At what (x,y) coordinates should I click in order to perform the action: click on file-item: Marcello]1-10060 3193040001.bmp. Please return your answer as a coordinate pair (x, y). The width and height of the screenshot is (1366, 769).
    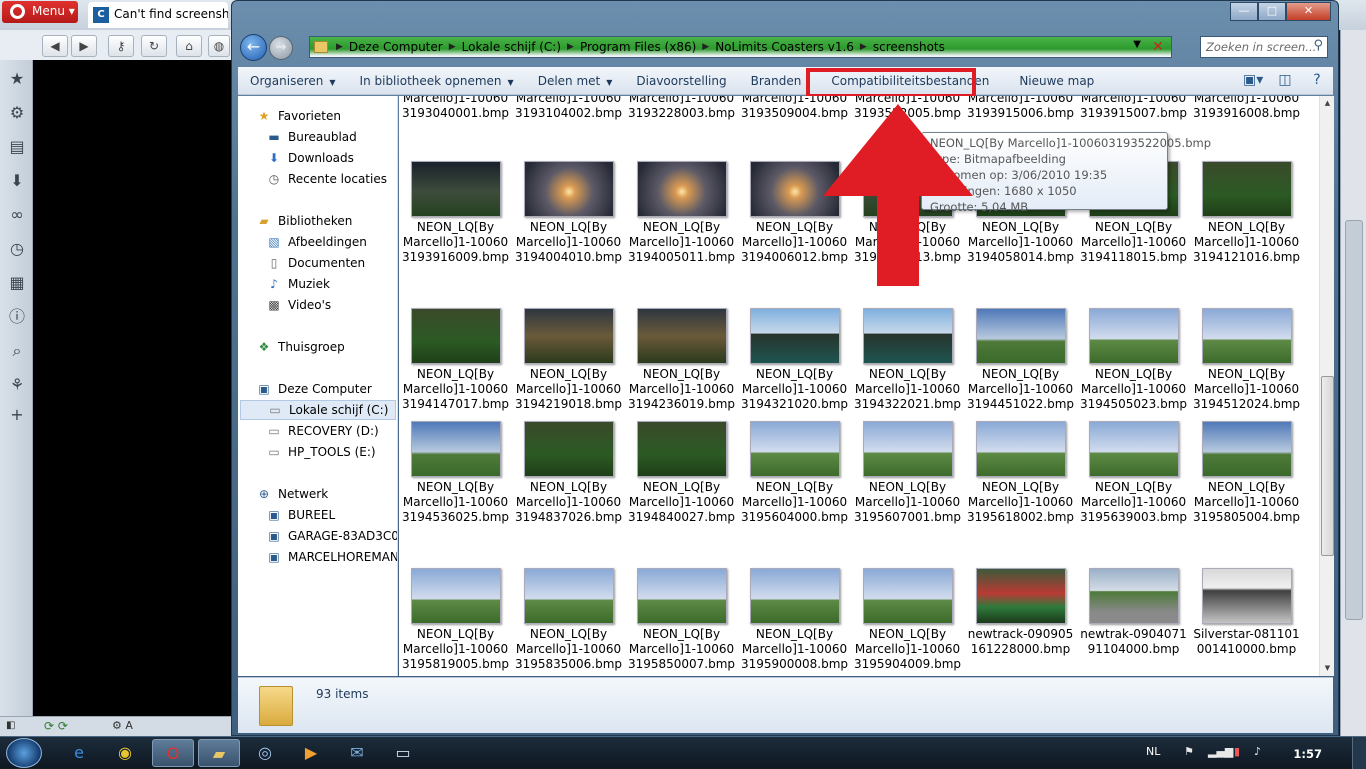
    Looking at the image, I should click on (455, 108).